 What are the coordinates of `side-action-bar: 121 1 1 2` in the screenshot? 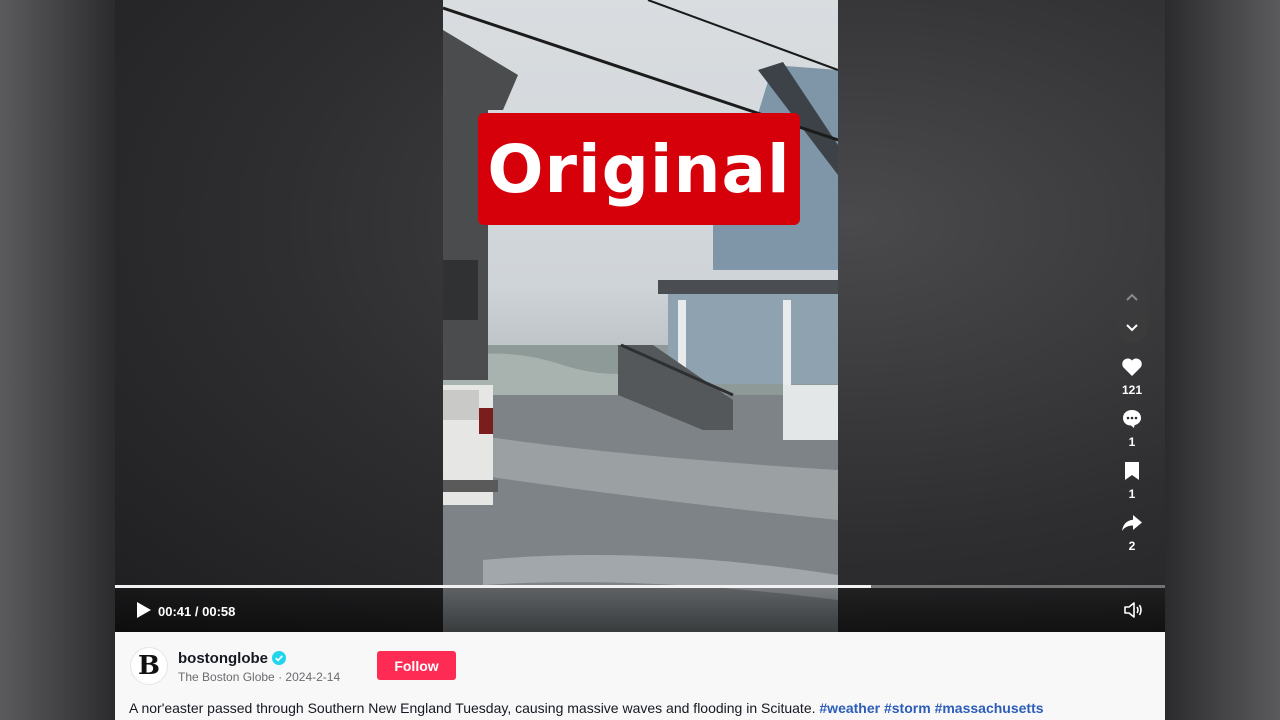 It's located at (1132, 421).